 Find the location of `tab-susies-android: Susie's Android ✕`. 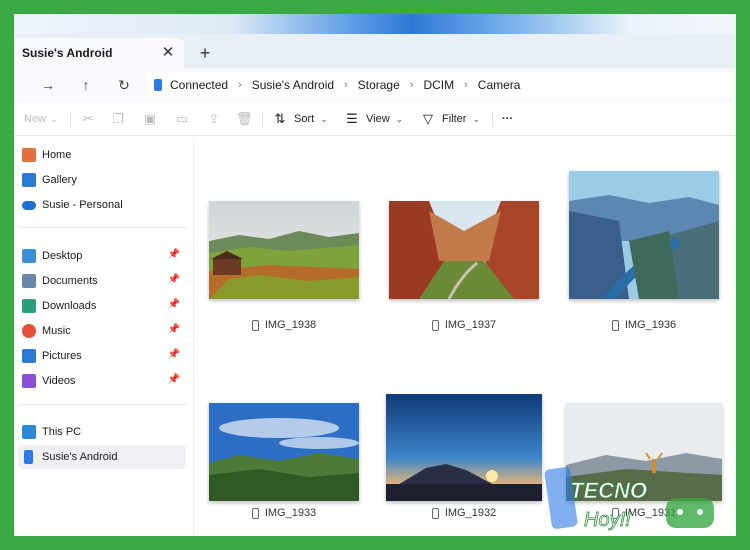

tab-susies-android: Susie's Android ✕ is located at coordinates (99, 53).